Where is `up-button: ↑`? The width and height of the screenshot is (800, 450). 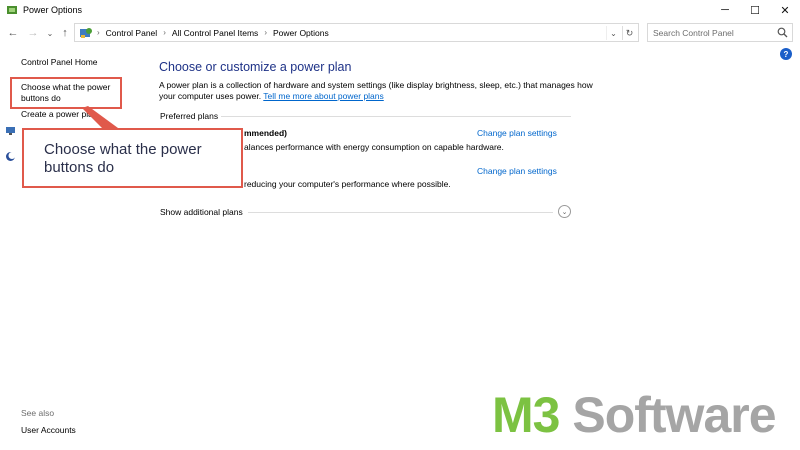
up-button: ↑ is located at coordinates (65, 33).